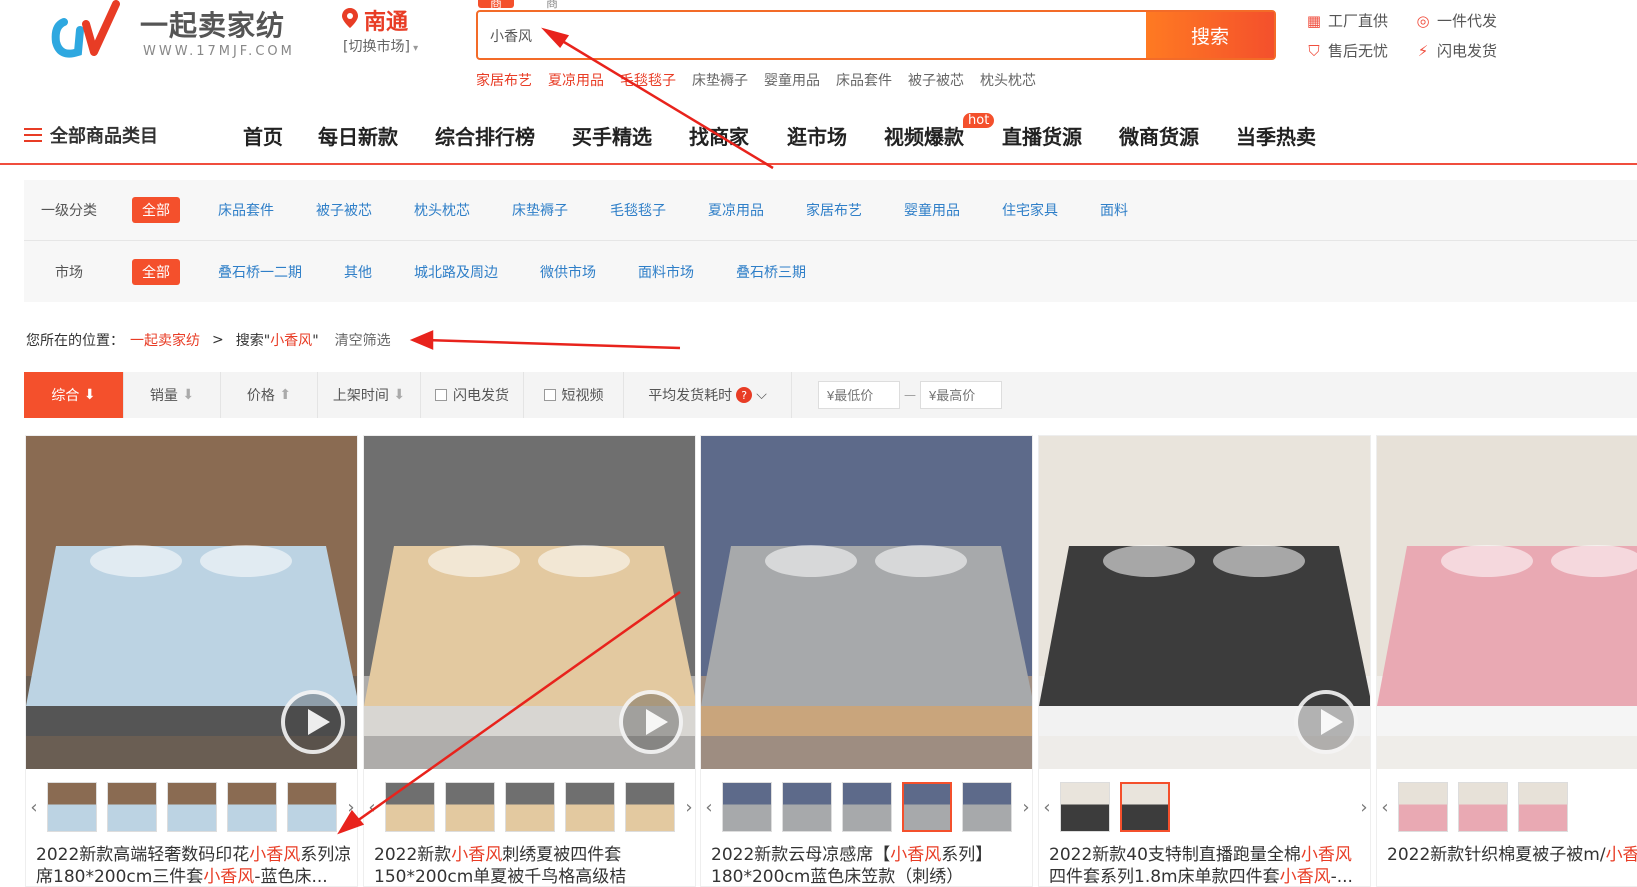 This screenshot has height=887, width=1637. Describe the element at coordinates (1042, 135) in the screenshot. I see `nav-live-supply: 直播货源` at that location.